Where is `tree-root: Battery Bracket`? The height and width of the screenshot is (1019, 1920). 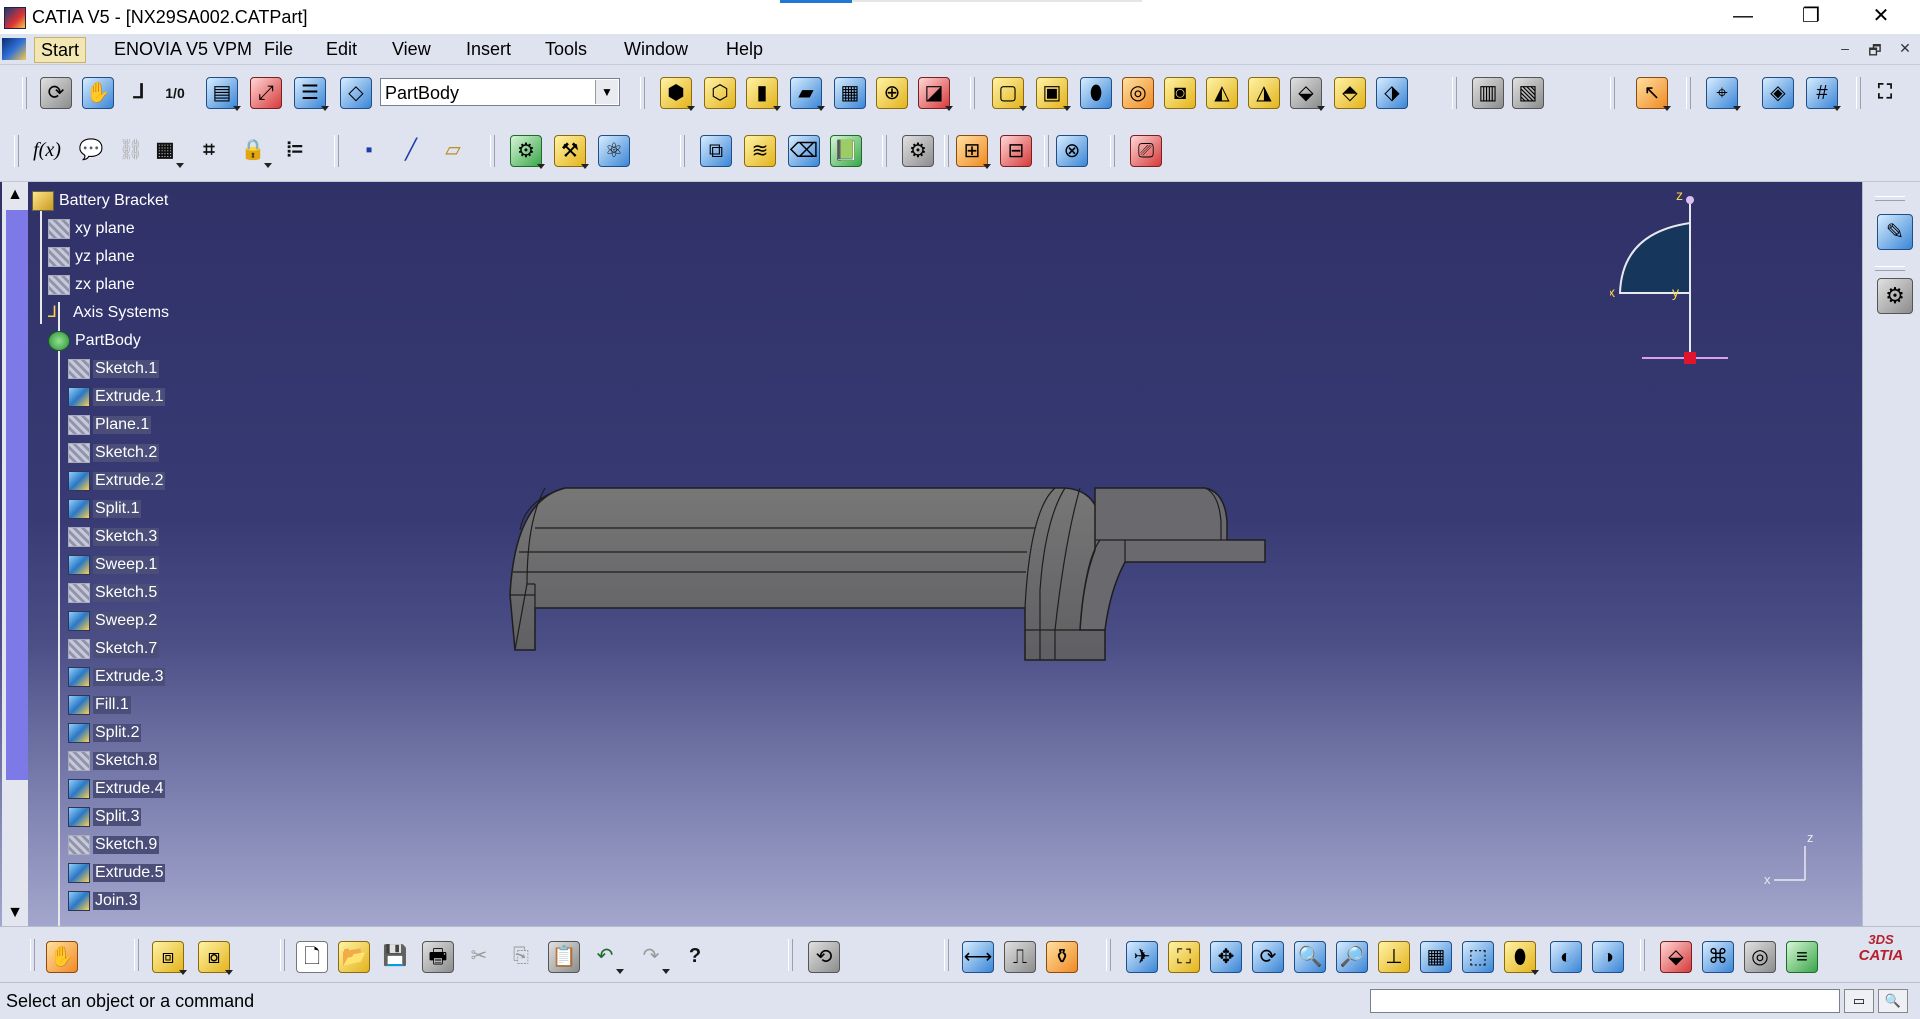
tree-root: Battery Bracket is located at coordinates (101, 201).